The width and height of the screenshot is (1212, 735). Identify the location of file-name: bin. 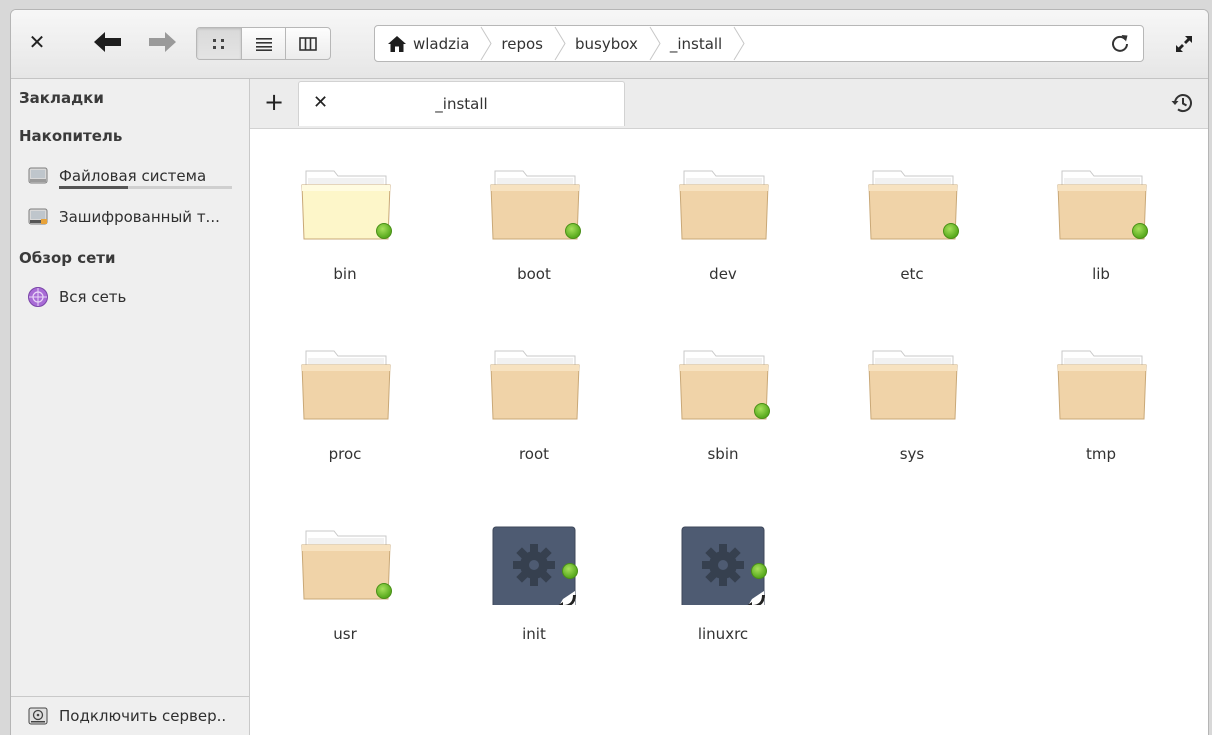
(345, 274).